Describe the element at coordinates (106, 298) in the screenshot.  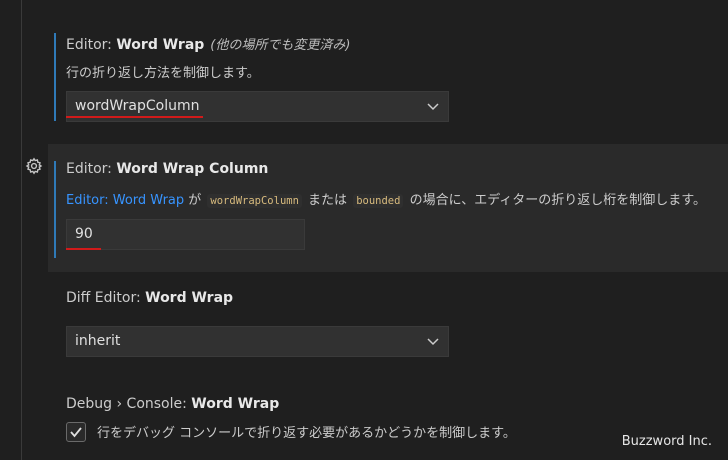
I see `setting-category: Diff Editor:` at that location.